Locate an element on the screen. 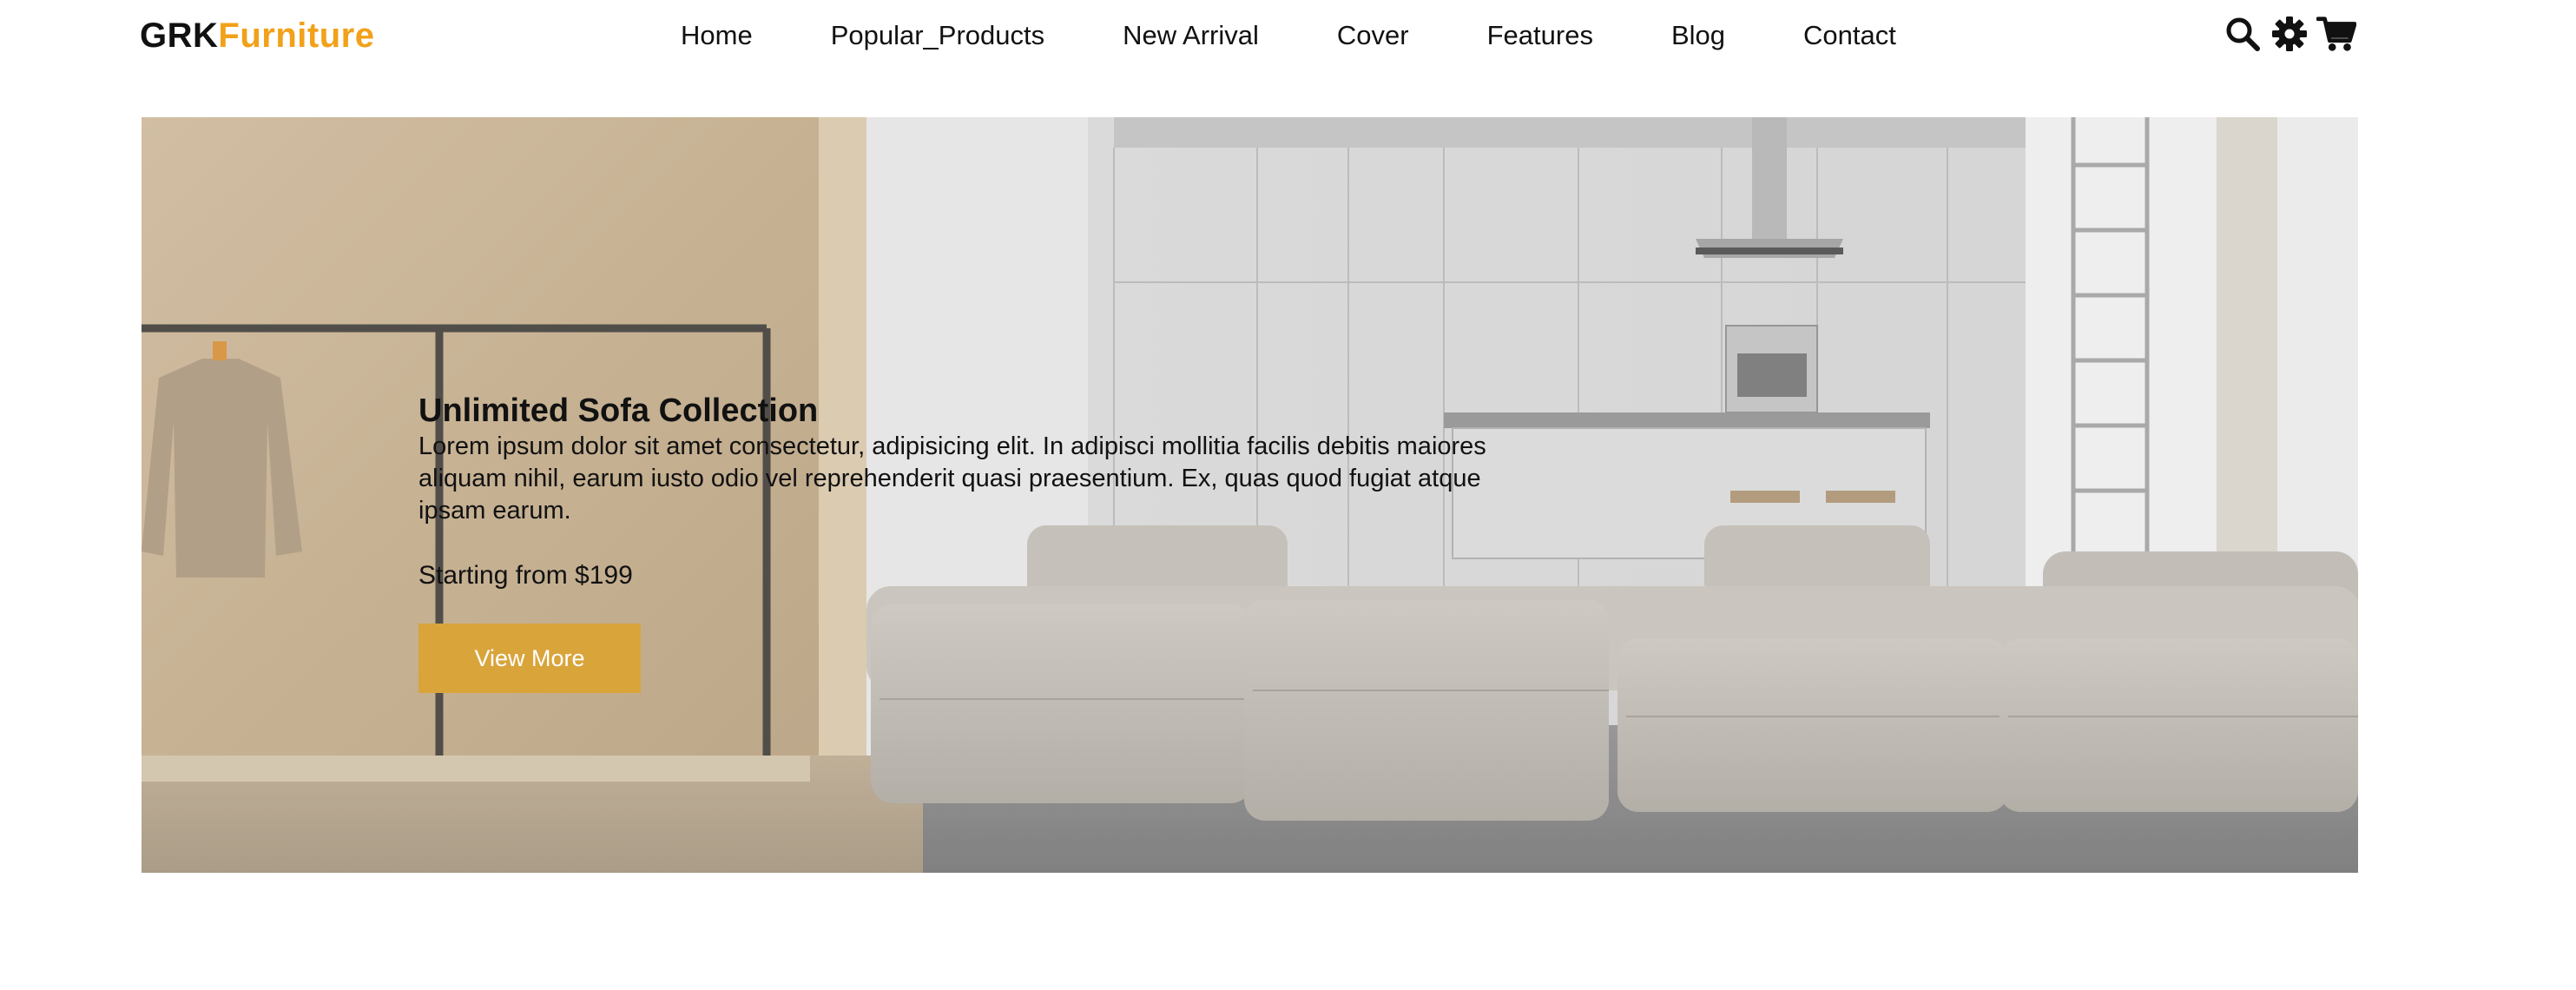 This screenshot has width=2576, height=990. hero-title: Unlimited Sofa Collection is located at coordinates (618, 411).